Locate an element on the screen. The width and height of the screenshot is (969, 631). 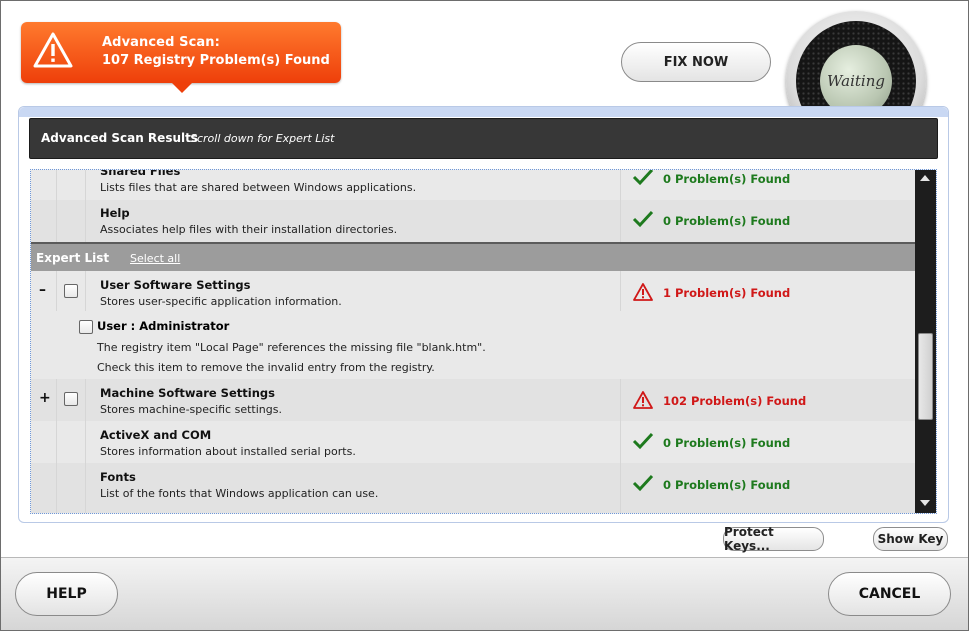
item-title: Fonts is located at coordinates (118, 477).